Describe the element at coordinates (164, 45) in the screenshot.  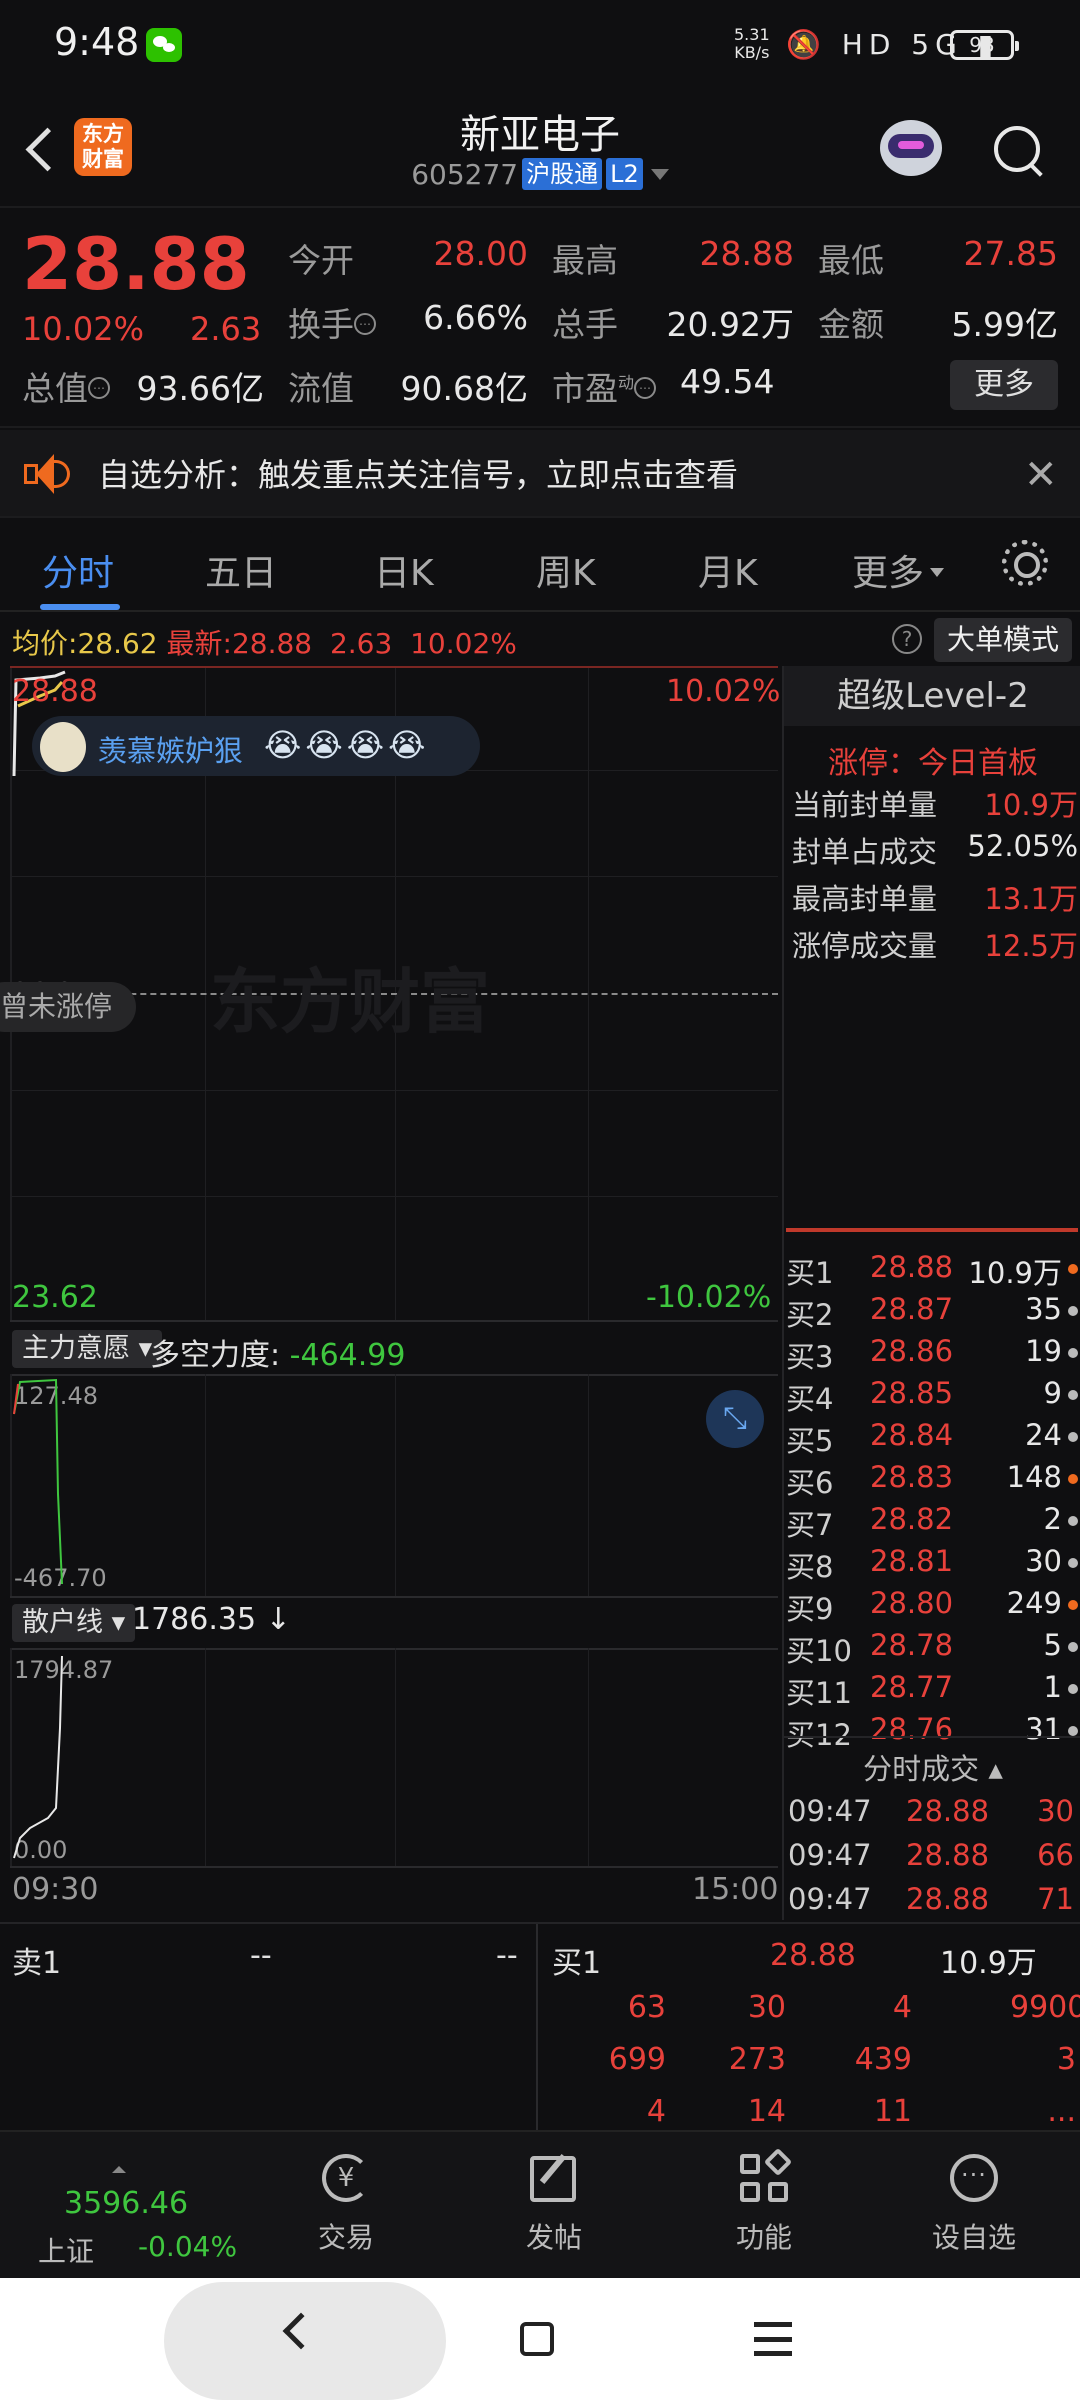
I see `wechat-icon` at that location.